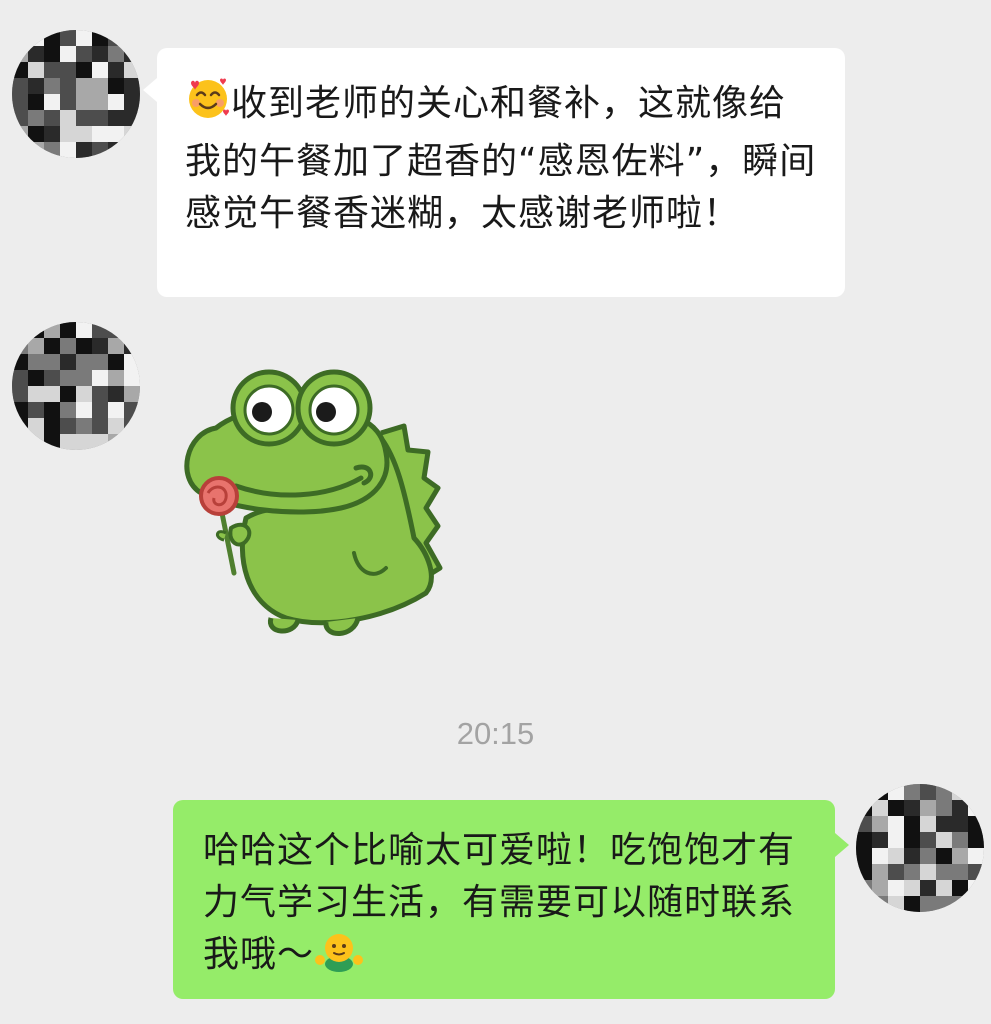 Image resolution: width=991 pixels, height=1024 pixels. What do you see at coordinates (339, 958) in the screenshot?
I see `hugging-face-icon` at bounding box center [339, 958].